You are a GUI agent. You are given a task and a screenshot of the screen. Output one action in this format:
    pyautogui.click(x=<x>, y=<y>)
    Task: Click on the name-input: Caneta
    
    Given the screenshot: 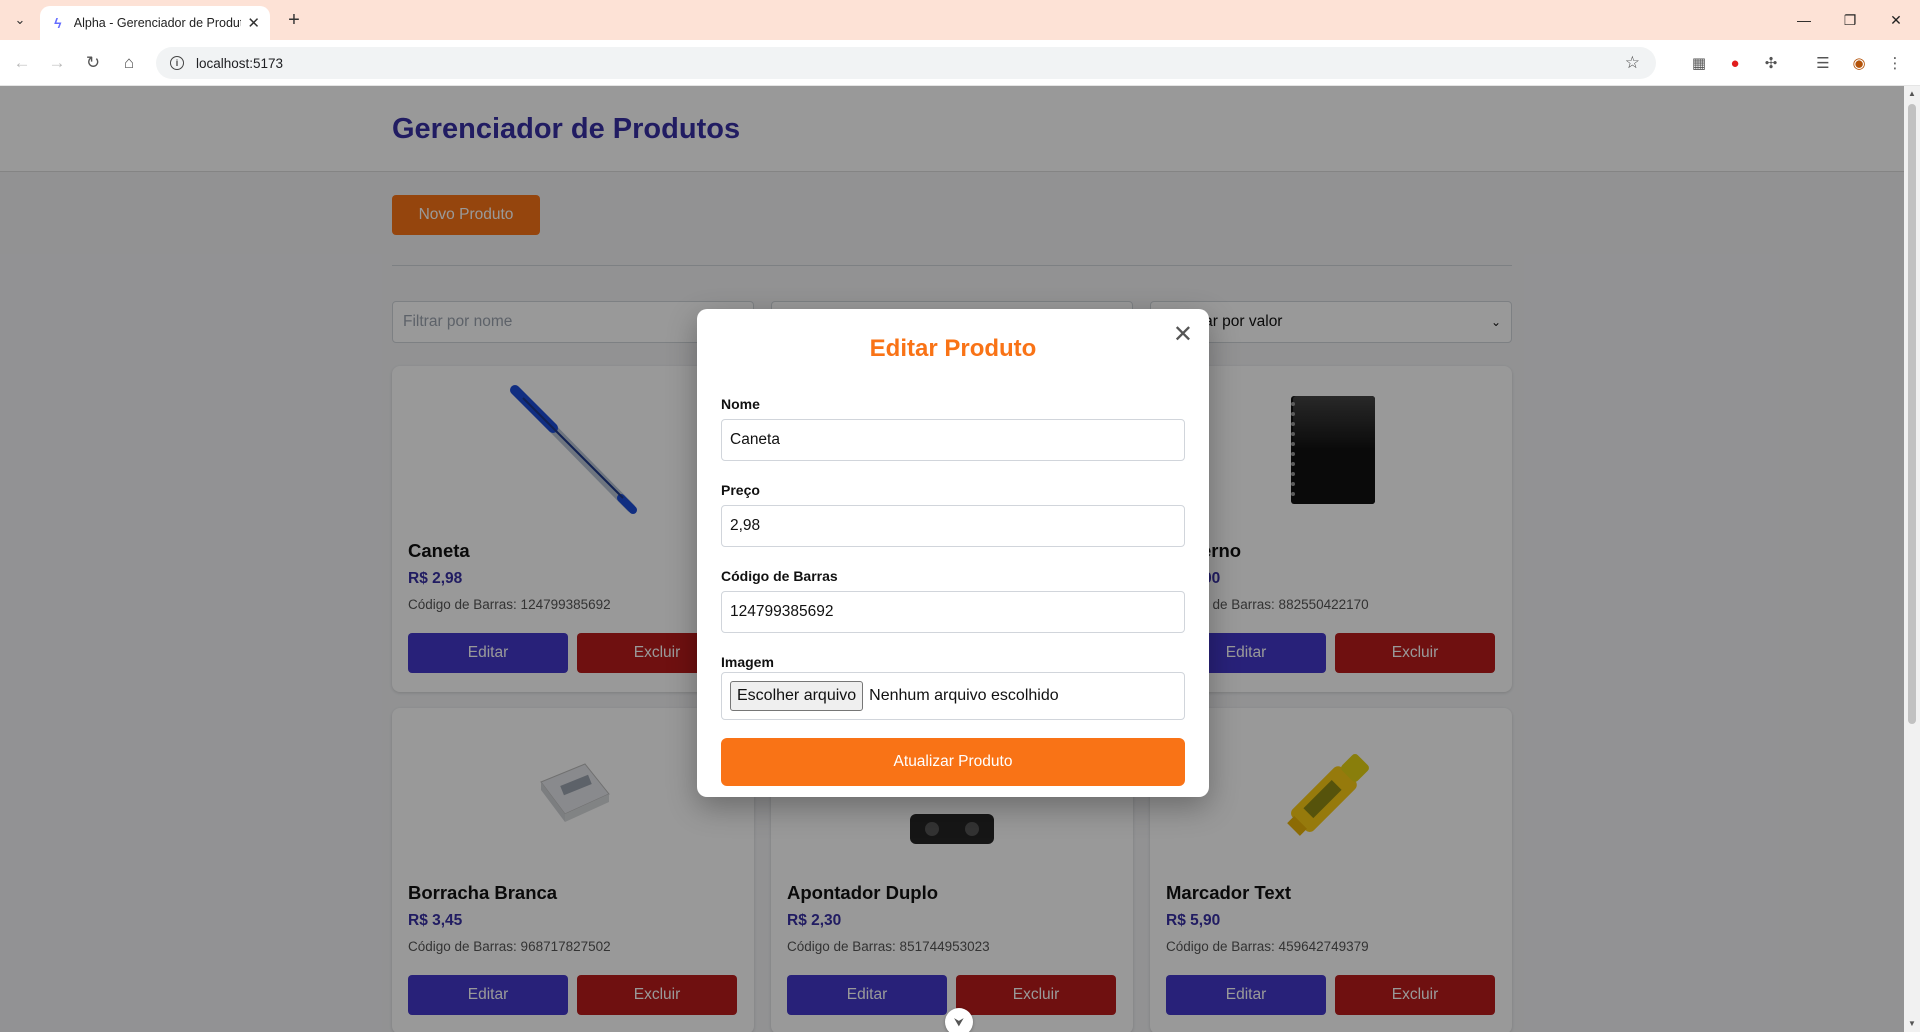 What is the action you would take?
    pyautogui.click(x=953, y=440)
    